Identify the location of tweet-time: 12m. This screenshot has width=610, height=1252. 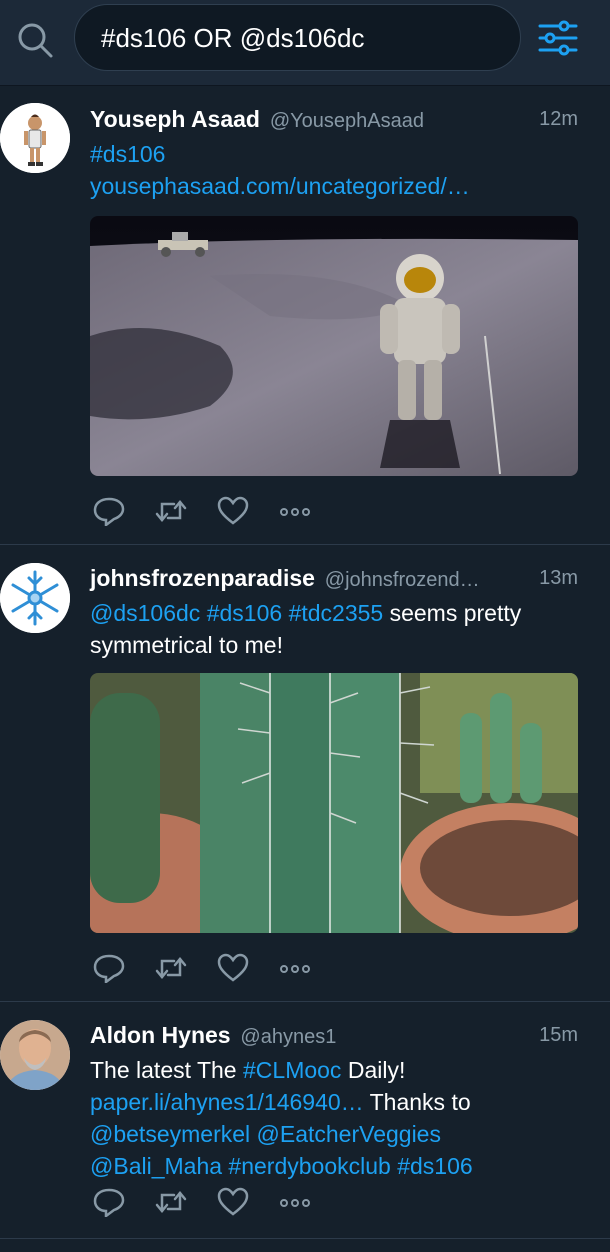
(558, 119).